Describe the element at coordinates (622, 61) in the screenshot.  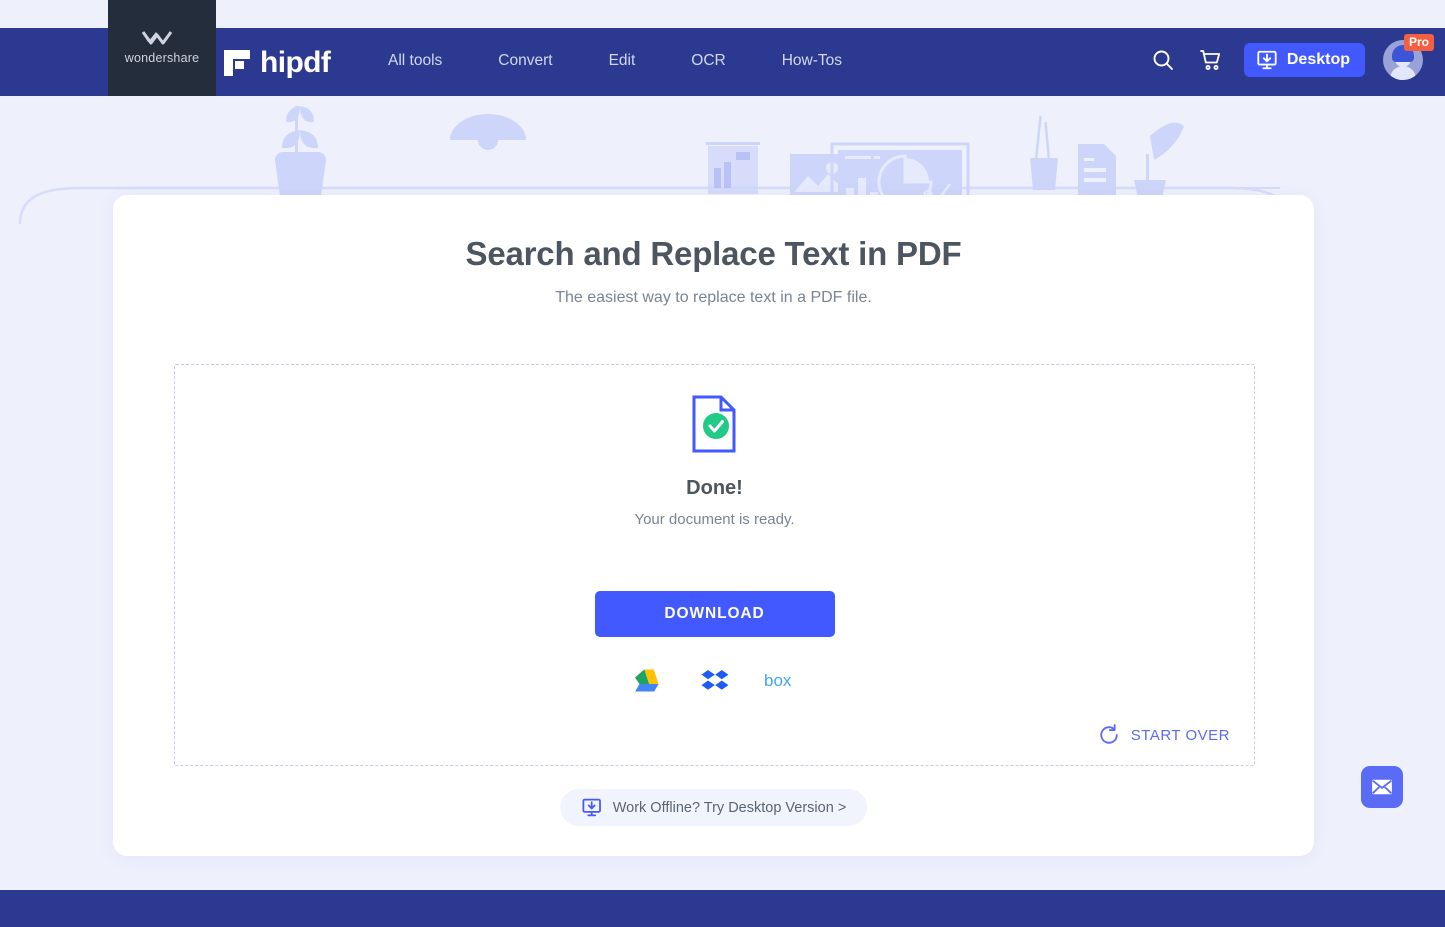
I see `nav-edit: Edit` at that location.